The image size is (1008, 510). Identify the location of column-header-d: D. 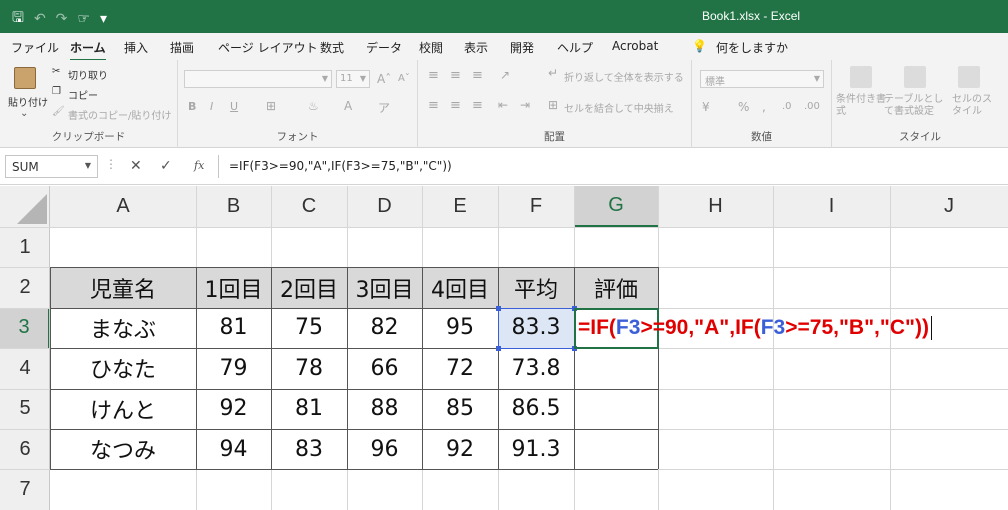
(384, 206).